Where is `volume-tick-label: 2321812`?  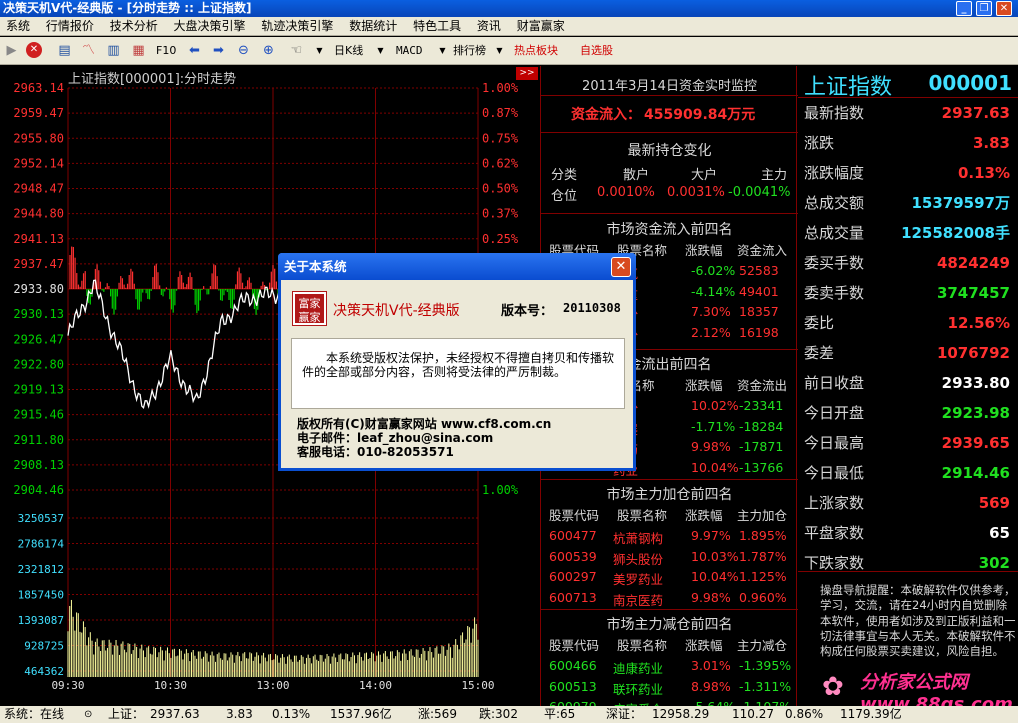 volume-tick-label: 2321812 is located at coordinates (41, 569).